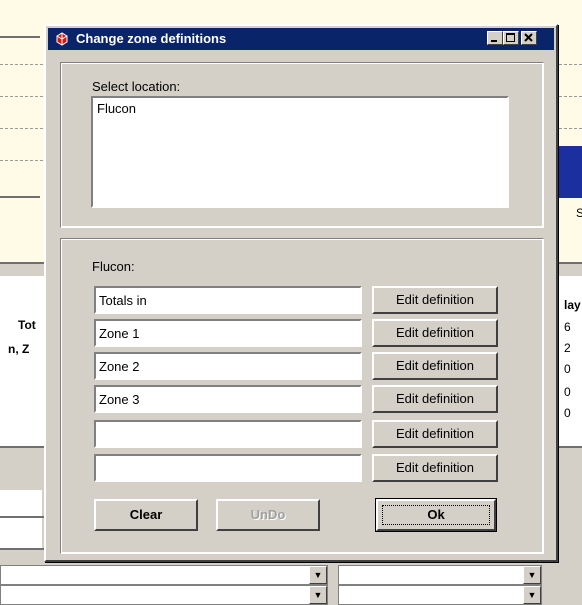 This screenshot has width=582, height=605. What do you see at coordinates (146, 515) in the screenshot?
I see `clear-button: Clear` at bounding box center [146, 515].